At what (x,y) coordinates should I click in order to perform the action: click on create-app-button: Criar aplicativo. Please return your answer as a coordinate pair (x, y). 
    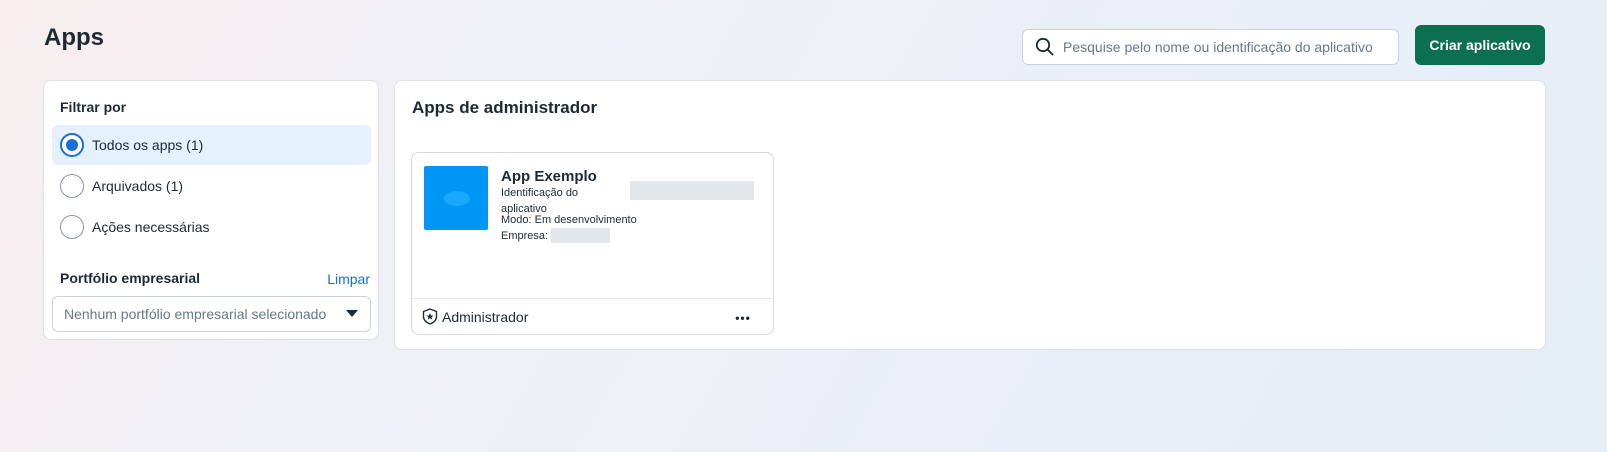
    Looking at the image, I should click on (1480, 45).